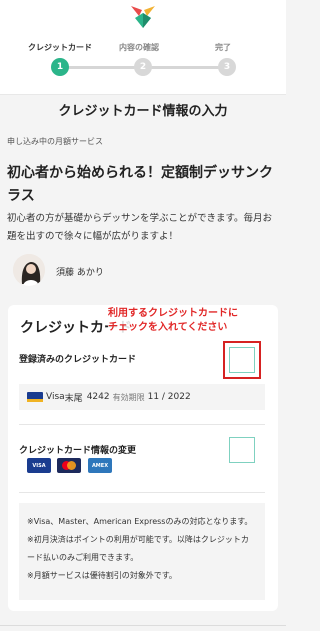 Image resolution: width=320 pixels, height=631 pixels. Describe the element at coordinates (60, 47) in the screenshot. I see `step-1-label: クレジットカード` at that location.